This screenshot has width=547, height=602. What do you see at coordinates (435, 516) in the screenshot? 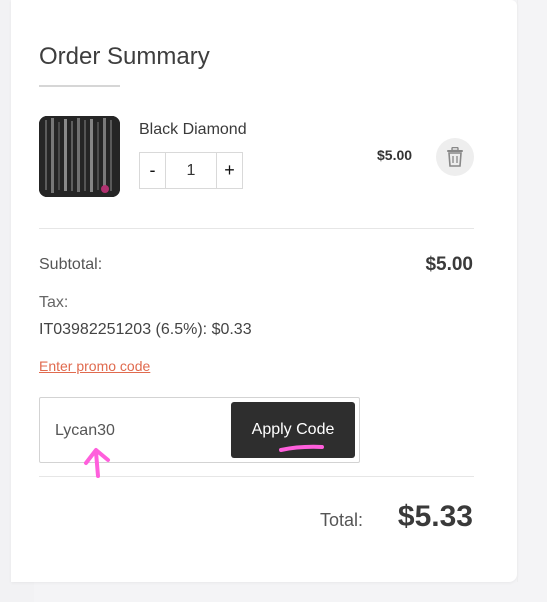
I see `total-value: $5.33` at bounding box center [435, 516].